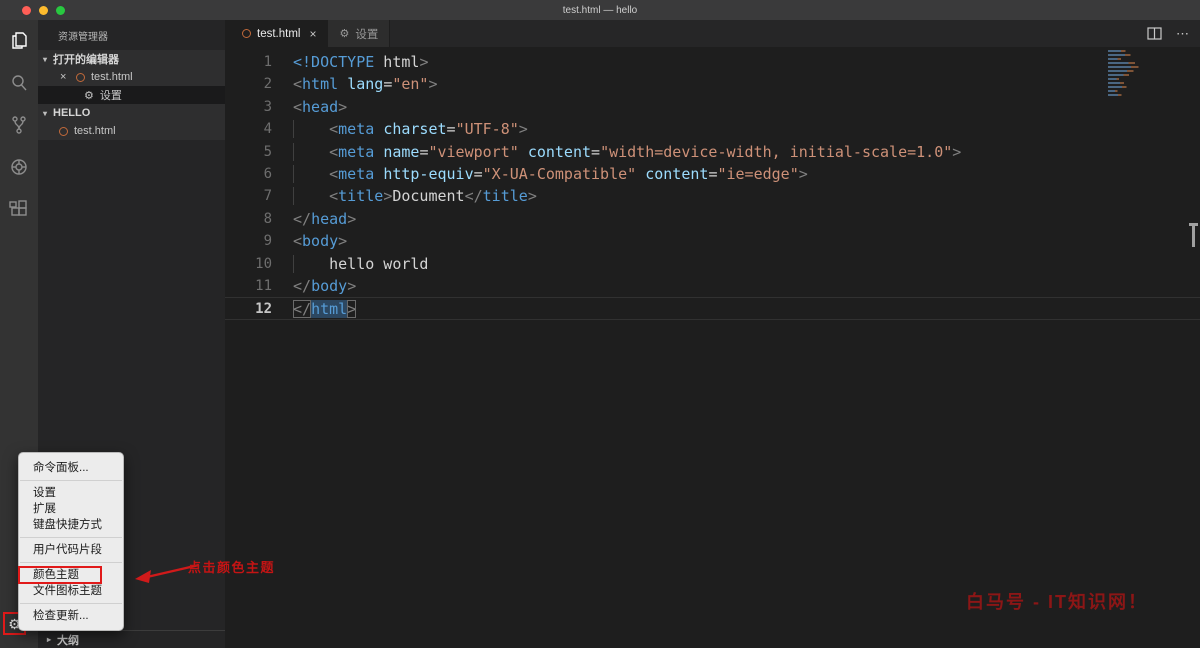 Image resolution: width=1200 pixels, height=648 pixels. What do you see at coordinates (131, 59) in the screenshot?
I see `open-editors-section-header: ▾ 打开的编辑器` at bounding box center [131, 59].